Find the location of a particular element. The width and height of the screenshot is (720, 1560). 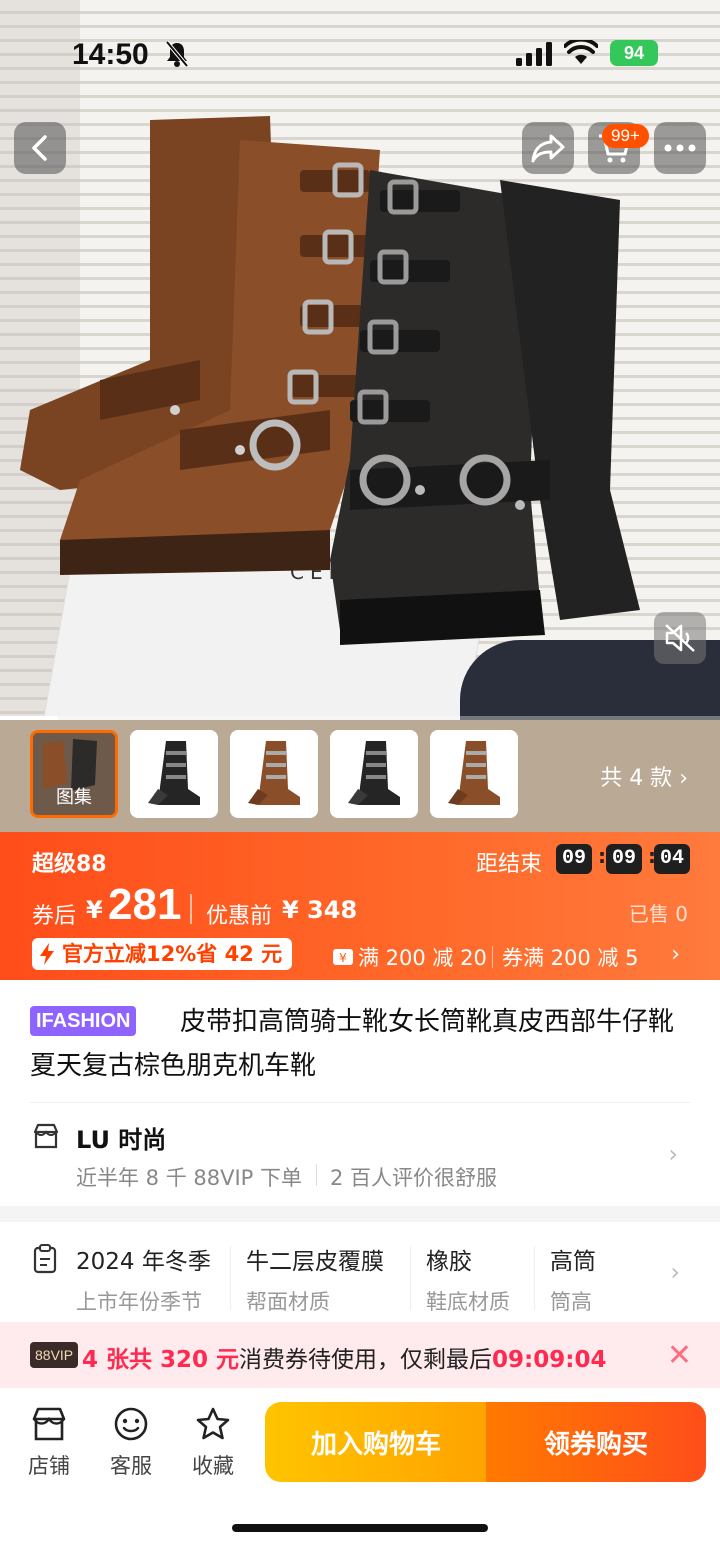

coupon-divider is located at coordinates (492, 957).